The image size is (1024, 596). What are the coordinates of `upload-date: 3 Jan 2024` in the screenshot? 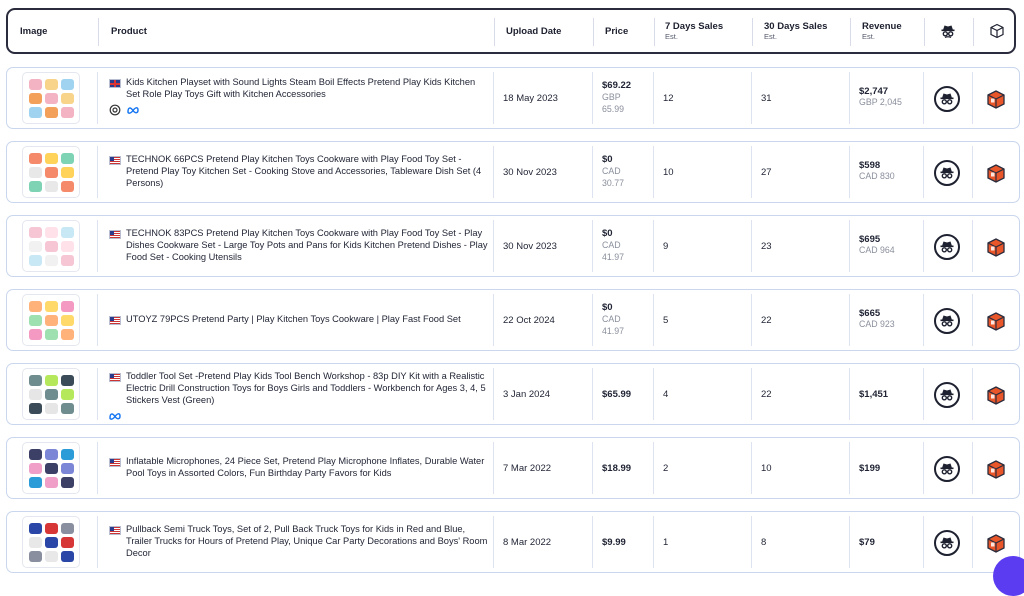 It's located at (527, 394).